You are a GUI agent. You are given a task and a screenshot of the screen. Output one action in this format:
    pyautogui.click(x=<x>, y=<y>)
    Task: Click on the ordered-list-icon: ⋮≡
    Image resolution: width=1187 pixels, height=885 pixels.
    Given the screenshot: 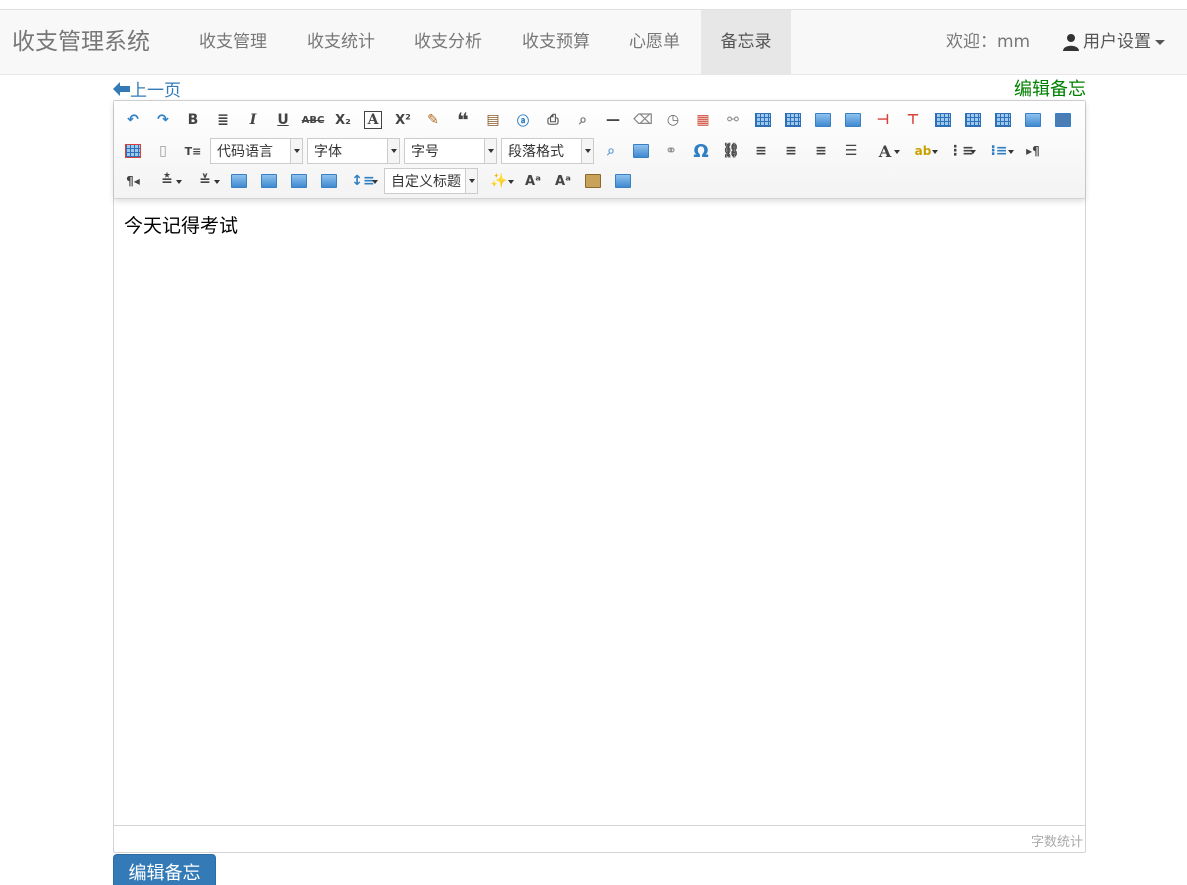 What is the action you would take?
    pyautogui.click(x=961, y=151)
    